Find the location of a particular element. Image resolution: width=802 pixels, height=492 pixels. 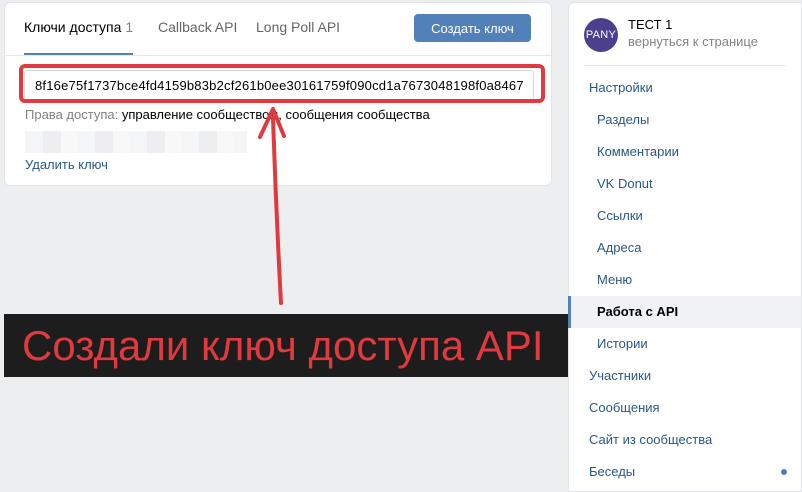

tab-callback-api: Callback API is located at coordinates (197, 29).